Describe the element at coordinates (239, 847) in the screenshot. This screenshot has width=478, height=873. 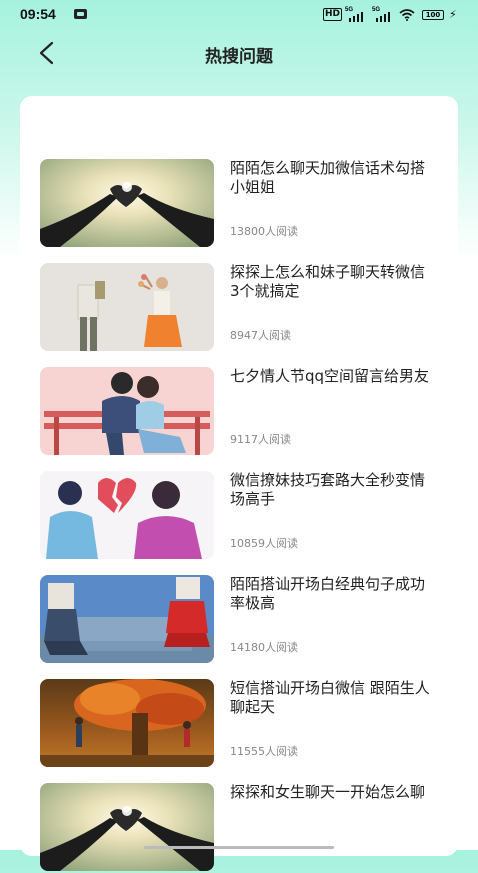
I see `home-indicator` at that location.